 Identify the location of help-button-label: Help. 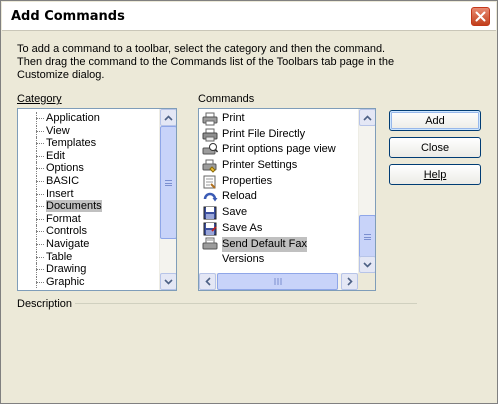
(435, 174).